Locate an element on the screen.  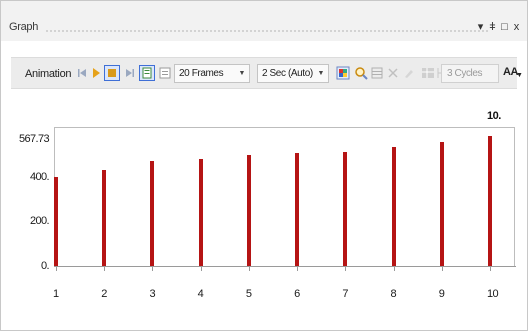
frames-select-value: 20 Frames is located at coordinates (201, 73).